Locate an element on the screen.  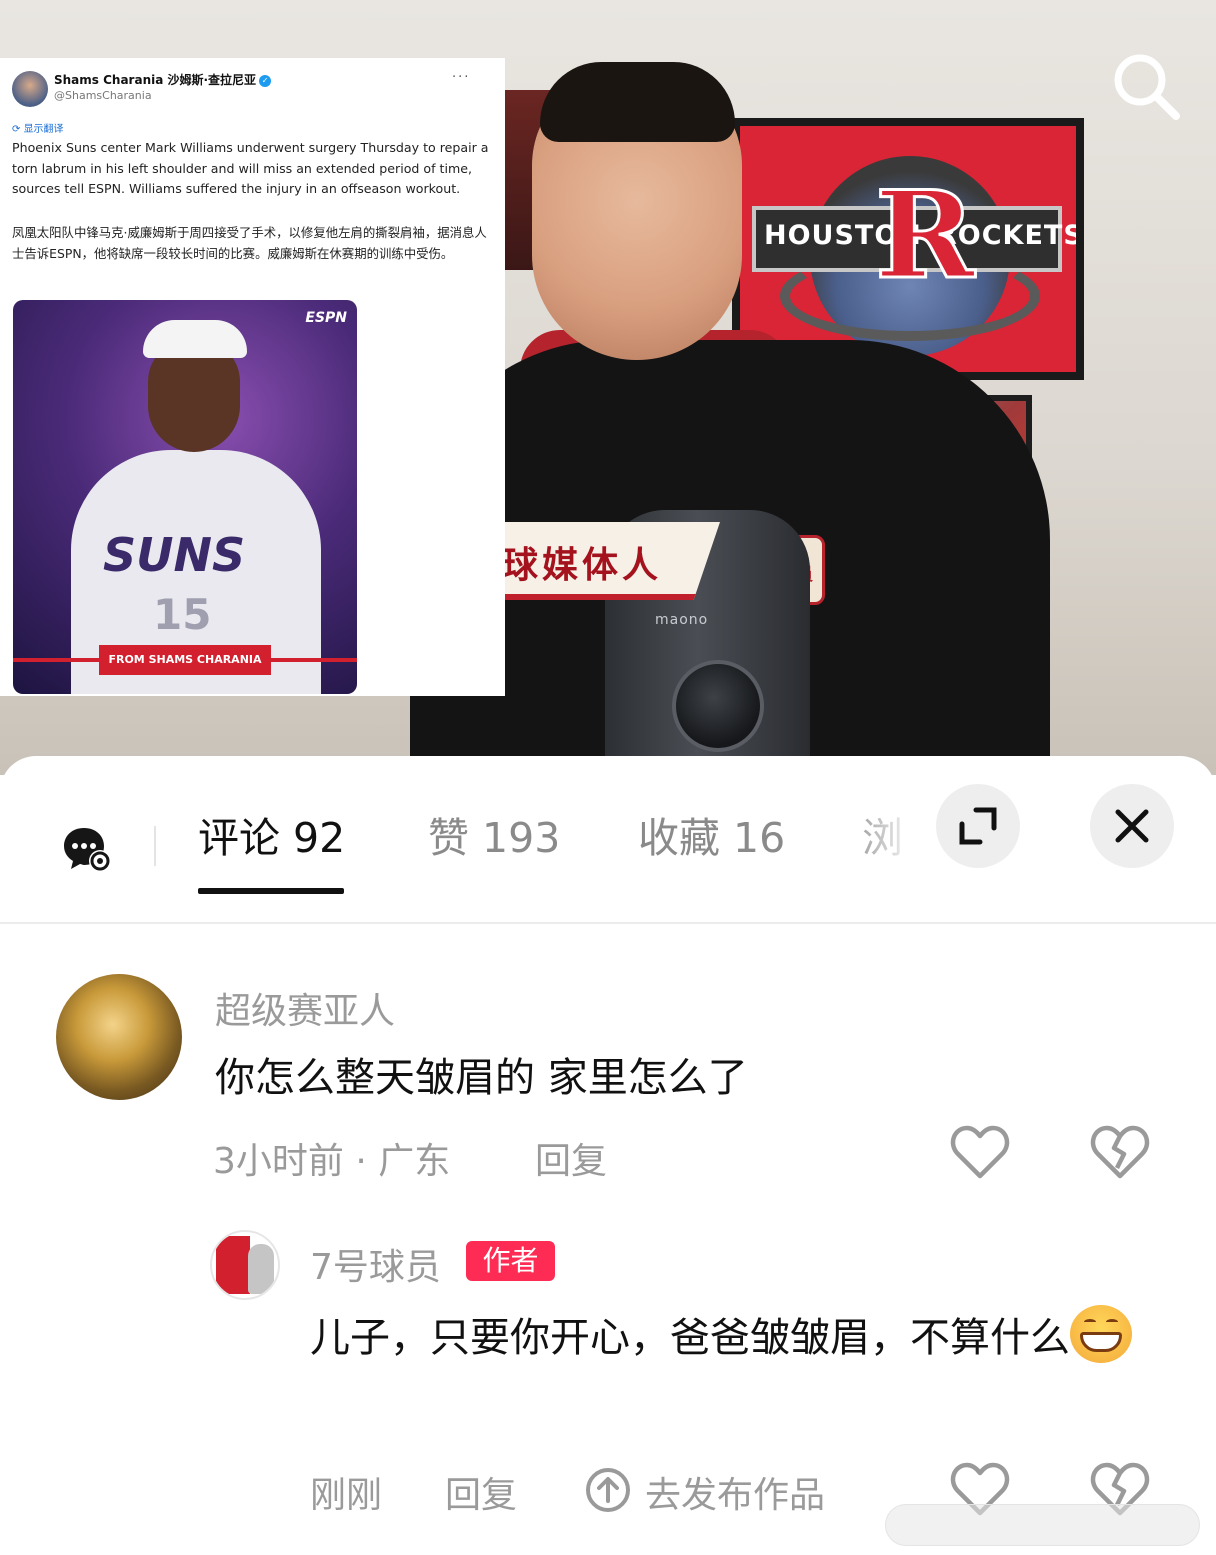
avatar-logo is located at coordinates (233, 1265).